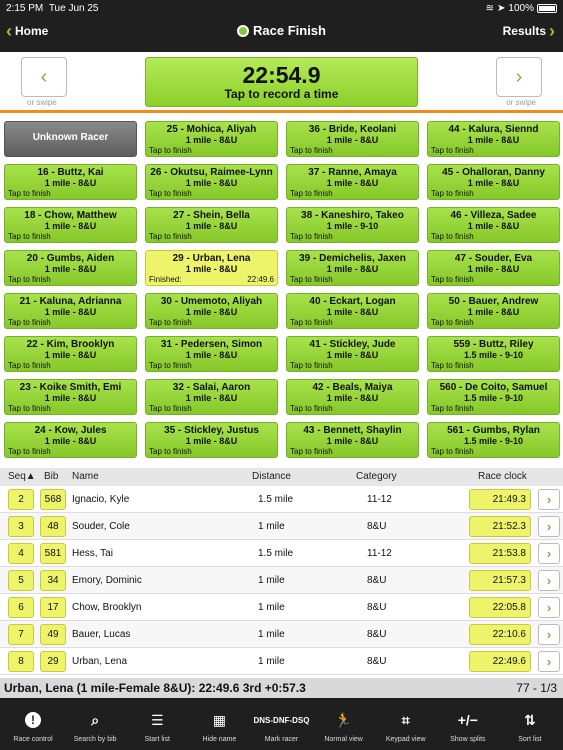 This screenshot has height=750, width=563. What do you see at coordinates (500, 526) in the screenshot?
I see `race-clock-cell: 21:52.3` at bounding box center [500, 526].